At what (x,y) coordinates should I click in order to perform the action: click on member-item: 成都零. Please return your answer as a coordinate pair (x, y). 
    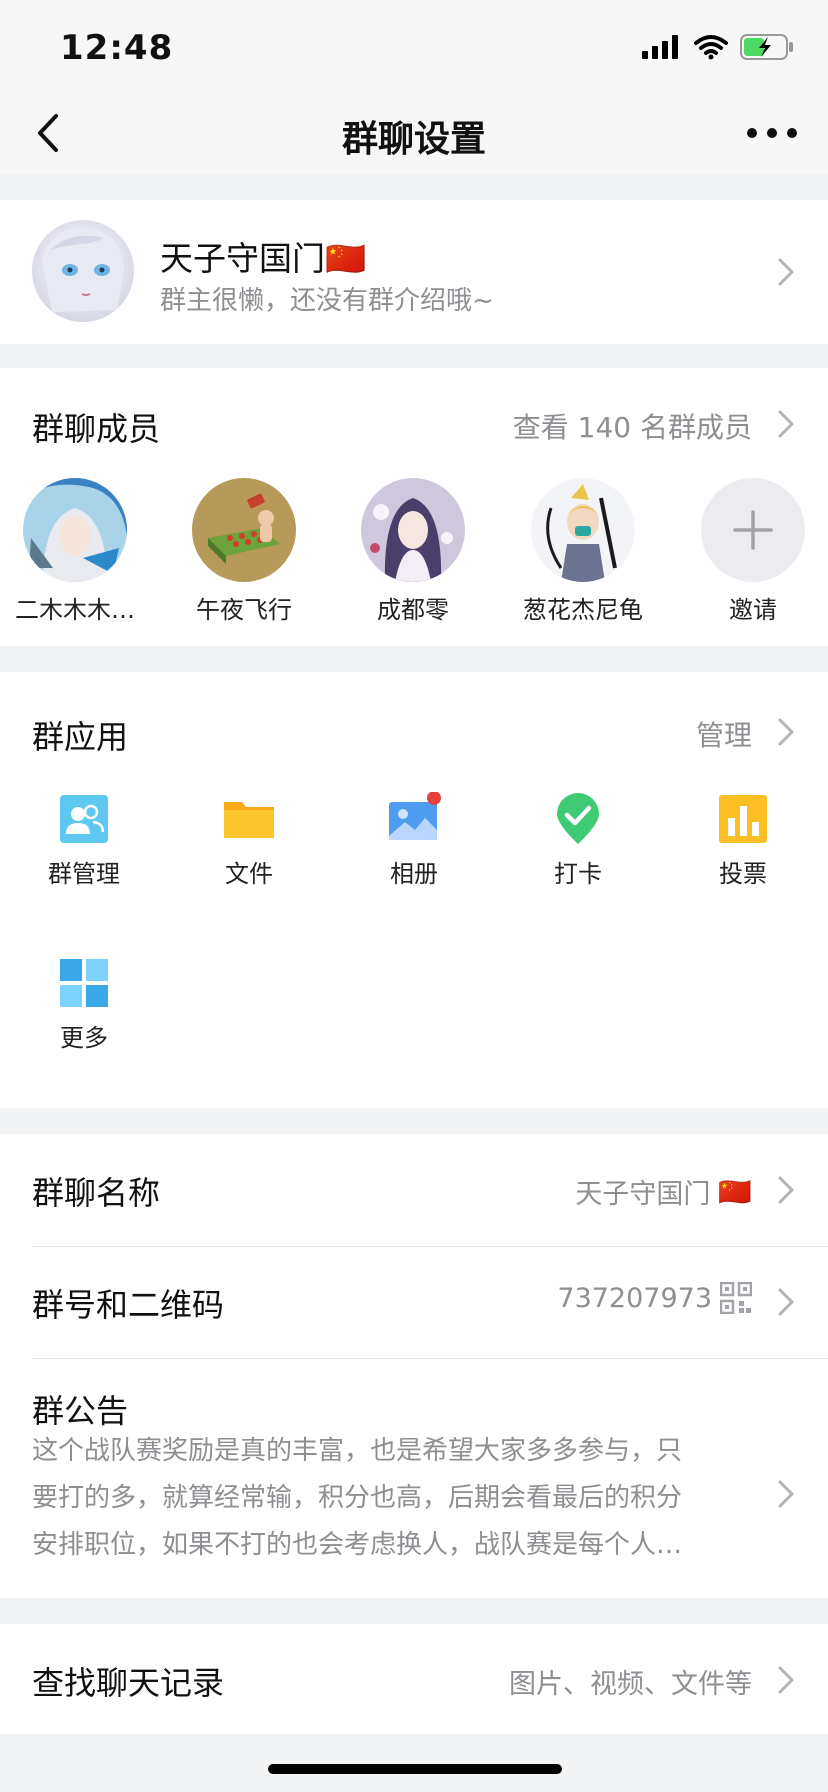
    Looking at the image, I should click on (413, 551).